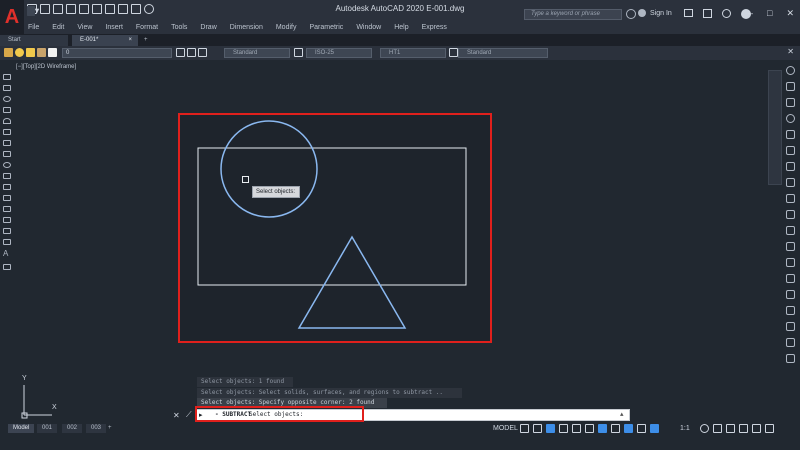 The height and width of the screenshot is (450, 800). What do you see at coordinates (790, 262) in the screenshot?
I see `array-icon` at bounding box center [790, 262].